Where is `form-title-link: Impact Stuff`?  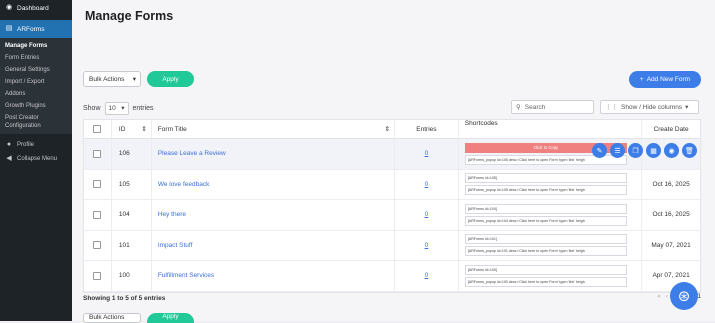 form-title-link: Impact Stuff is located at coordinates (175, 245).